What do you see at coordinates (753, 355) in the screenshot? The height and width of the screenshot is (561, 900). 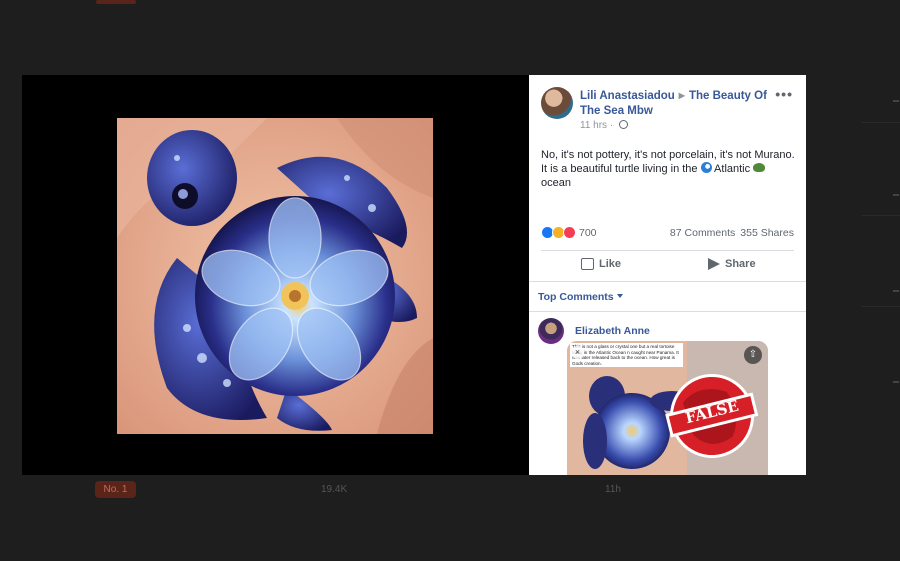 I see `share-icon: ⇧` at bounding box center [753, 355].